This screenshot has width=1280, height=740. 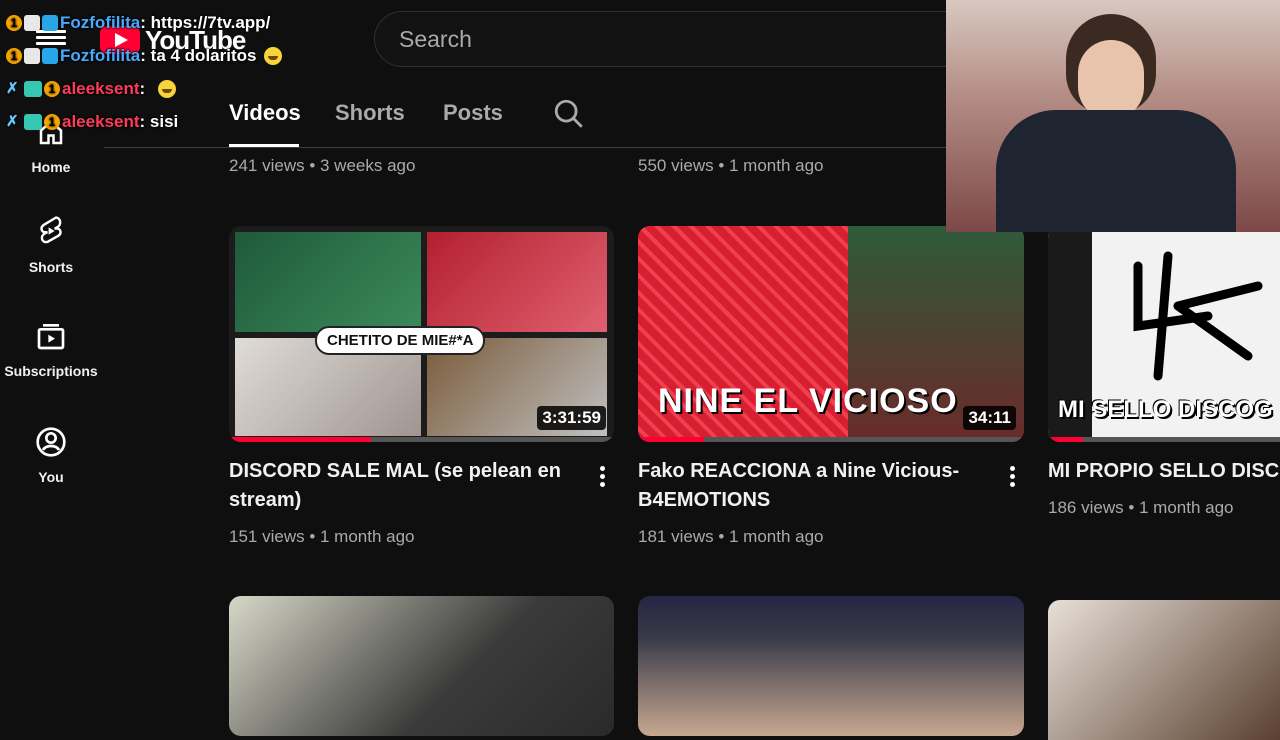 I want to click on sidebar-item-label: Subscriptions, so click(x=51, y=371).